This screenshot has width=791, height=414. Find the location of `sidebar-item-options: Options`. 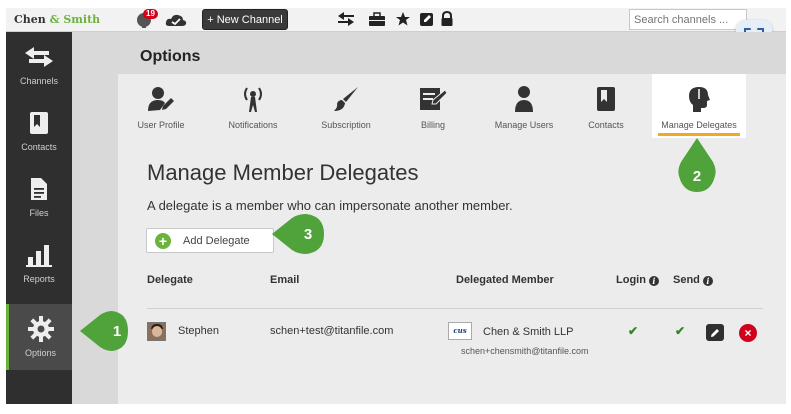

sidebar-item-options: Options is located at coordinates (39, 337).